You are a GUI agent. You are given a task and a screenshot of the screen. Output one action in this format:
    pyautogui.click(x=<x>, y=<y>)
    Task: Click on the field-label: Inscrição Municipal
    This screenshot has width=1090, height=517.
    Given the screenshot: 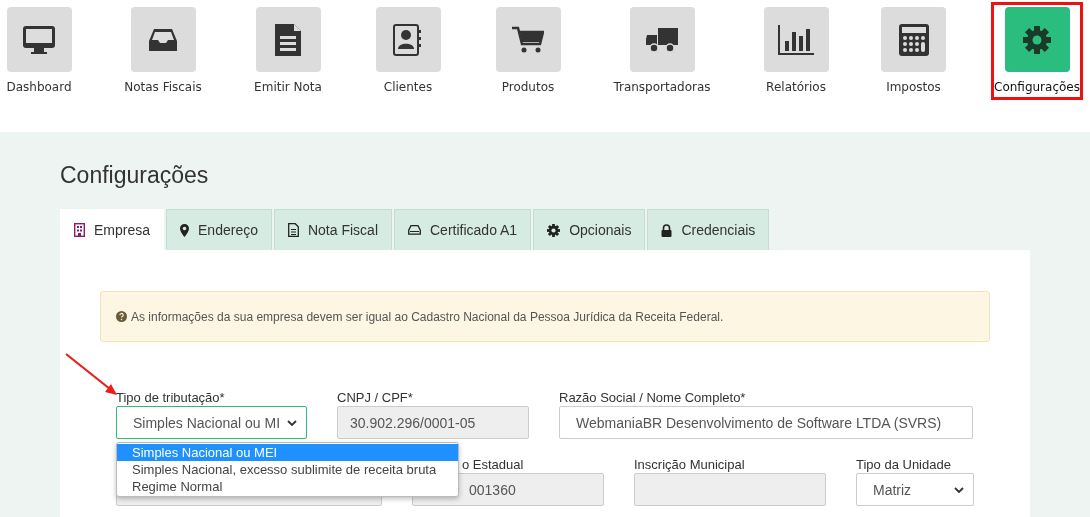 What is the action you would take?
    pyautogui.click(x=690, y=464)
    